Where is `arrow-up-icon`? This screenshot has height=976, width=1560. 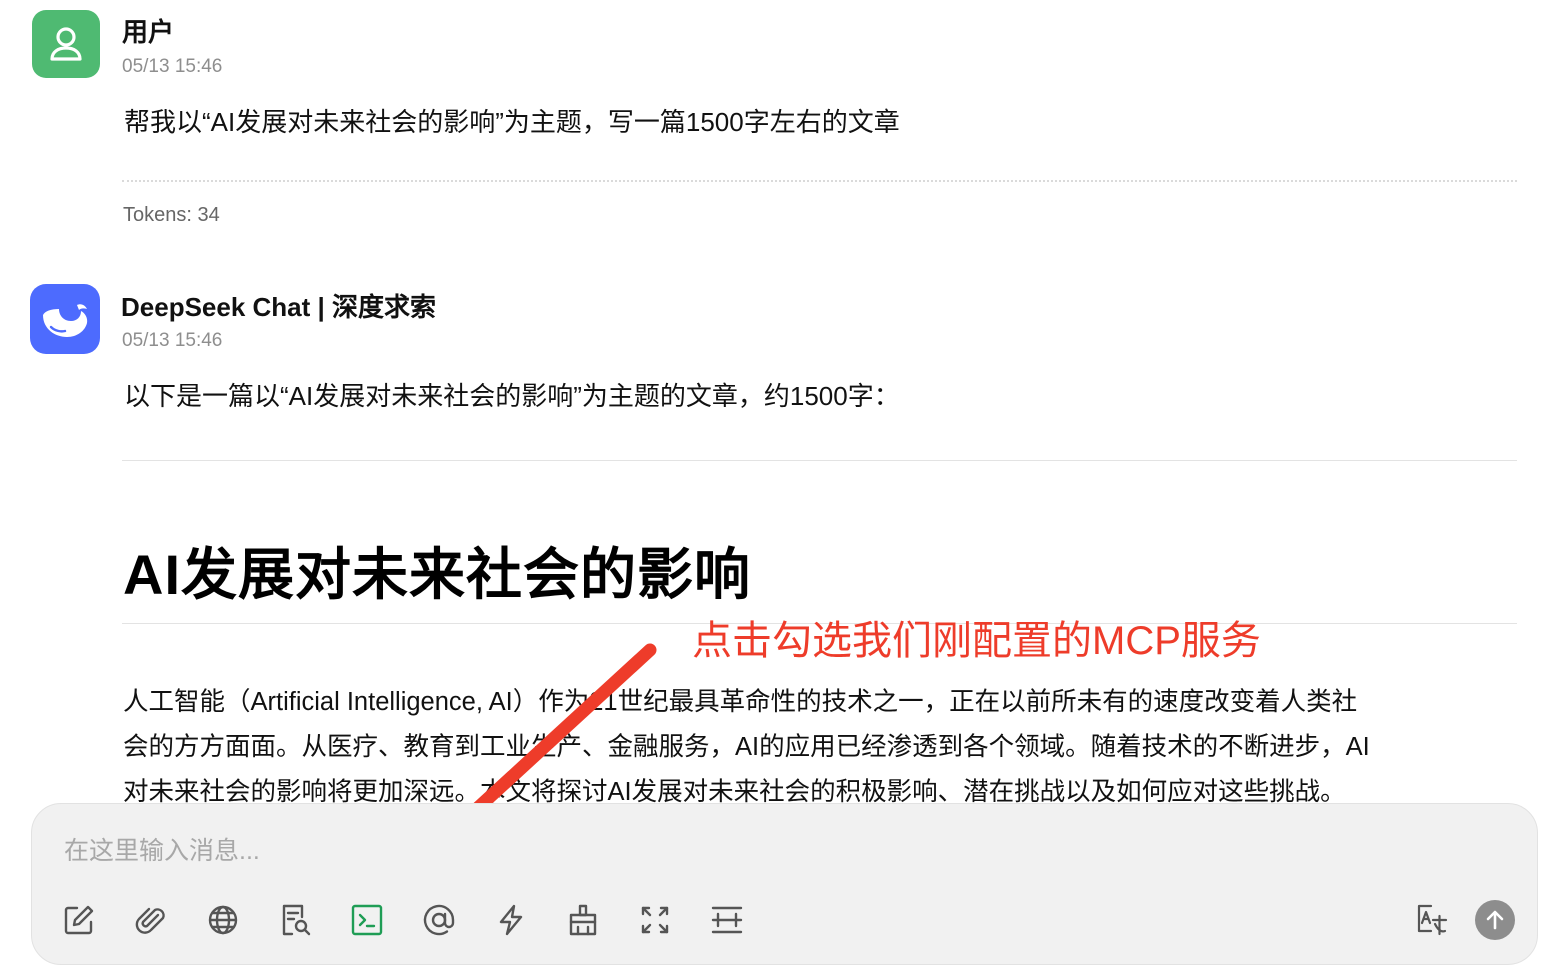 arrow-up-icon is located at coordinates (1495, 920).